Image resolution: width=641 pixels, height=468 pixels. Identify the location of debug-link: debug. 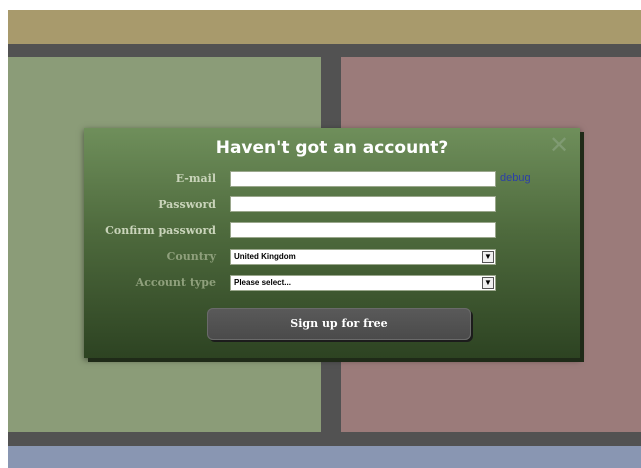
(515, 178).